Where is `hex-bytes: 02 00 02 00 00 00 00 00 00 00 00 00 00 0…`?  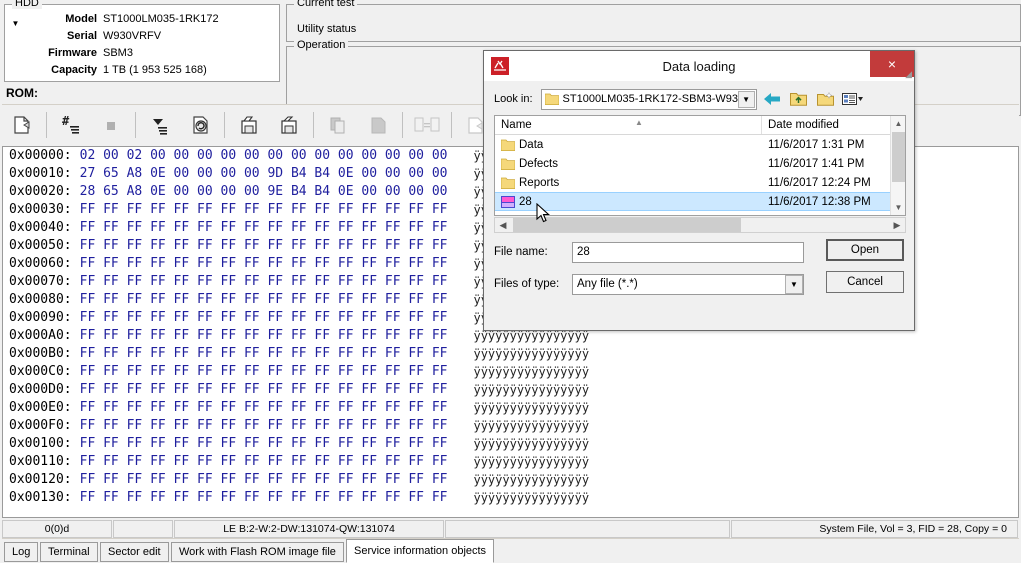
hex-bytes: 02 00 02 00 00 00 00 00 00 00 00 00 00 0… is located at coordinates (264, 156).